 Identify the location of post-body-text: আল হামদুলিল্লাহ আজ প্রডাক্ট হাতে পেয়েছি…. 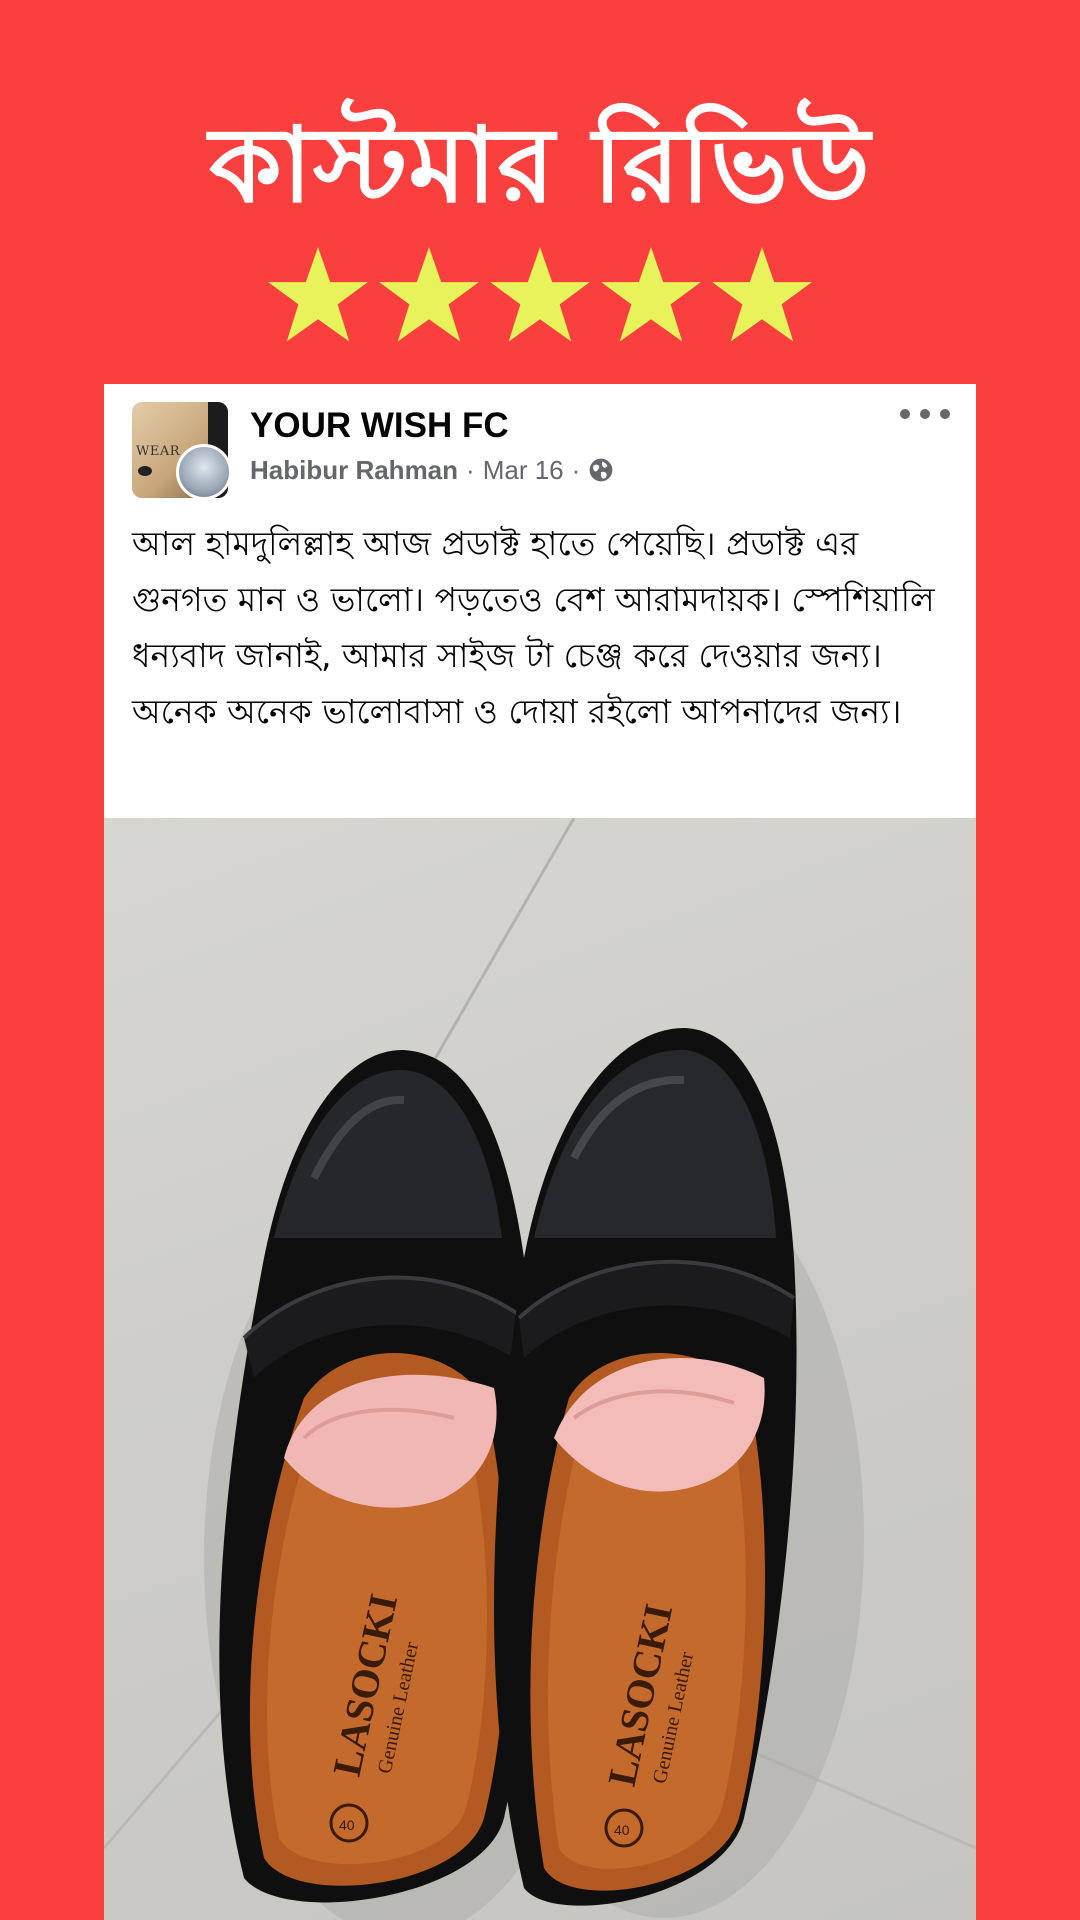
(533, 627).